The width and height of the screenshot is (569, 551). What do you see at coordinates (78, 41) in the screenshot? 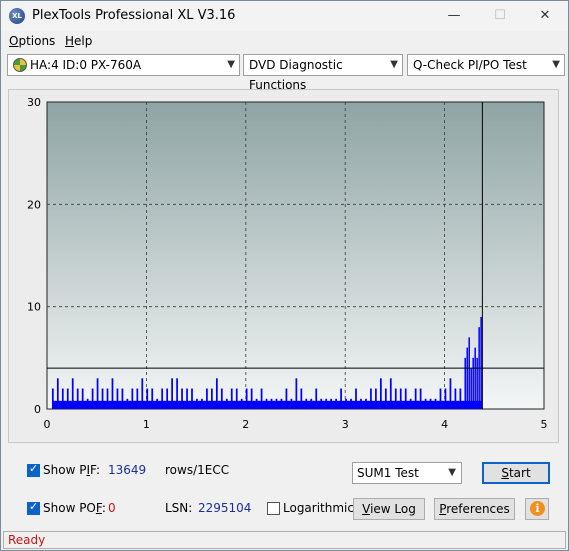
I see `menu-help: Help` at bounding box center [78, 41].